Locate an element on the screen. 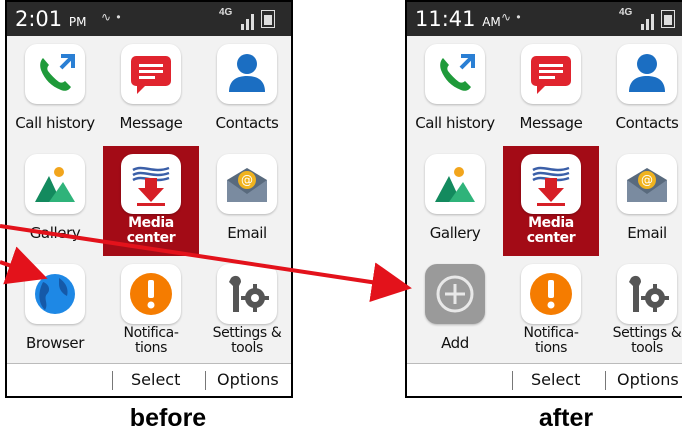  status-time: 11:41 AM is located at coordinates (458, 19).